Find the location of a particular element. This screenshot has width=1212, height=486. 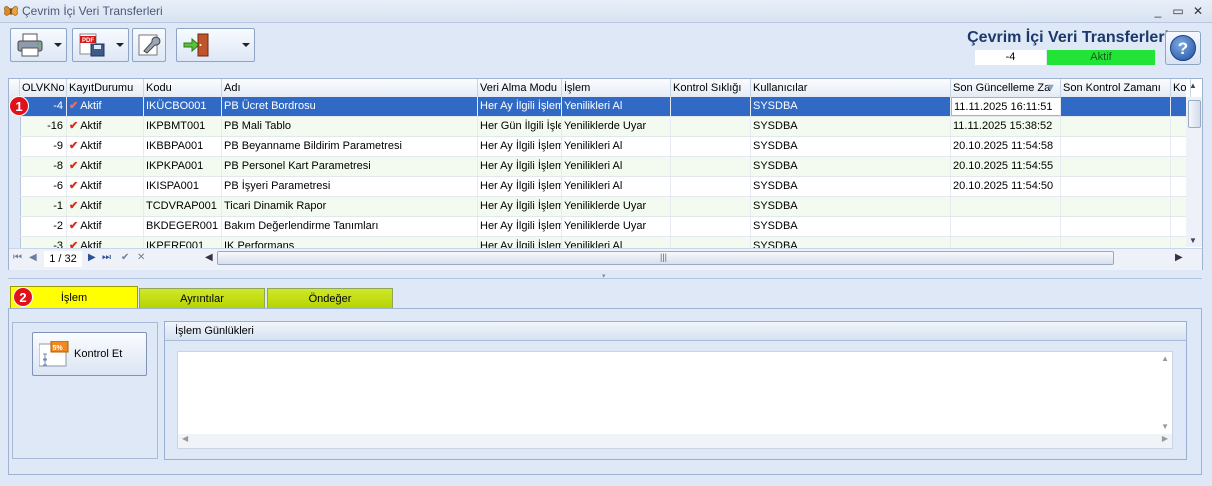

cell-updated: 11.11.2025 15:38:52 is located at coordinates (1006, 126).